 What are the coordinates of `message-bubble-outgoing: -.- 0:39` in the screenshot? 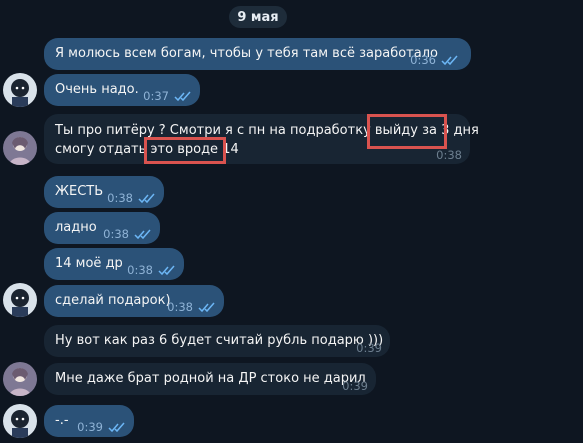 It's located at (89, 421).